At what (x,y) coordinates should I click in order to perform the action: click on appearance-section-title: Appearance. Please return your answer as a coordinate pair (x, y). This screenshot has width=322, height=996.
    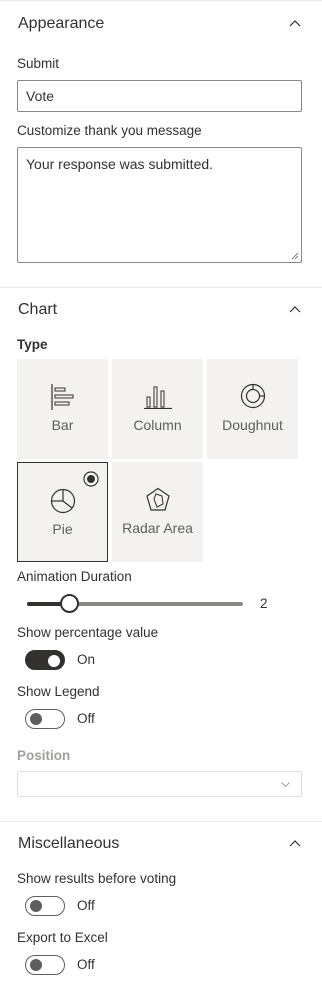
    Looking at the image, I should click on (61, 23).